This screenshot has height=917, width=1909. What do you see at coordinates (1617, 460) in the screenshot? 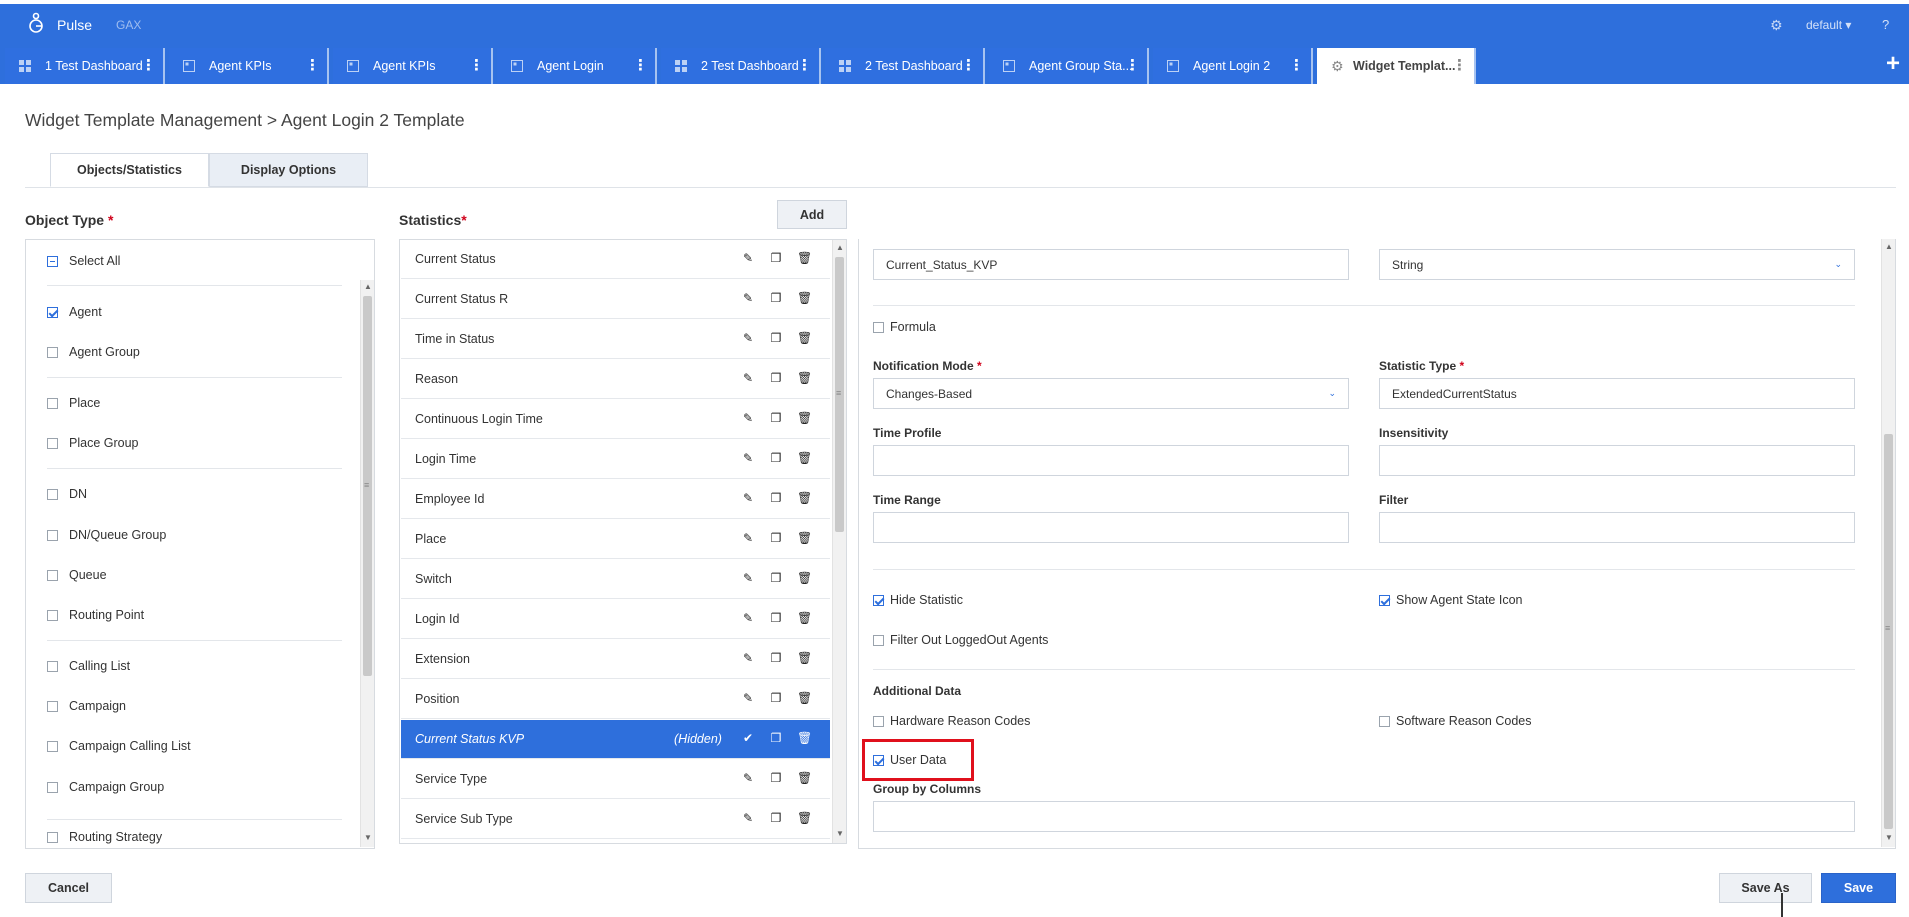
I see `insensitivity-field` at bounding box center [1617, 460].